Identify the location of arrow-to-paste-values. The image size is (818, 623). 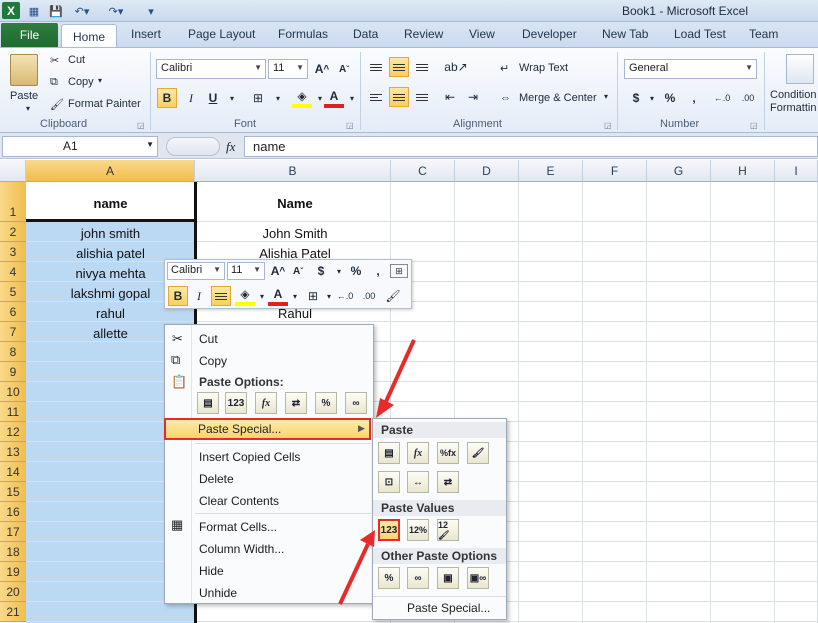
(354, 574).